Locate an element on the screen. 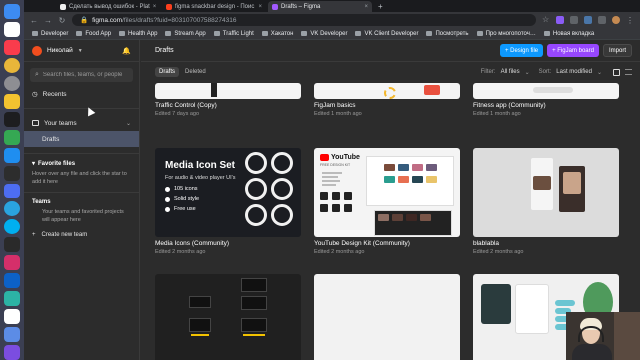  sidebar-item-recents: ◷ Recents is located at coordinates (81, 94).